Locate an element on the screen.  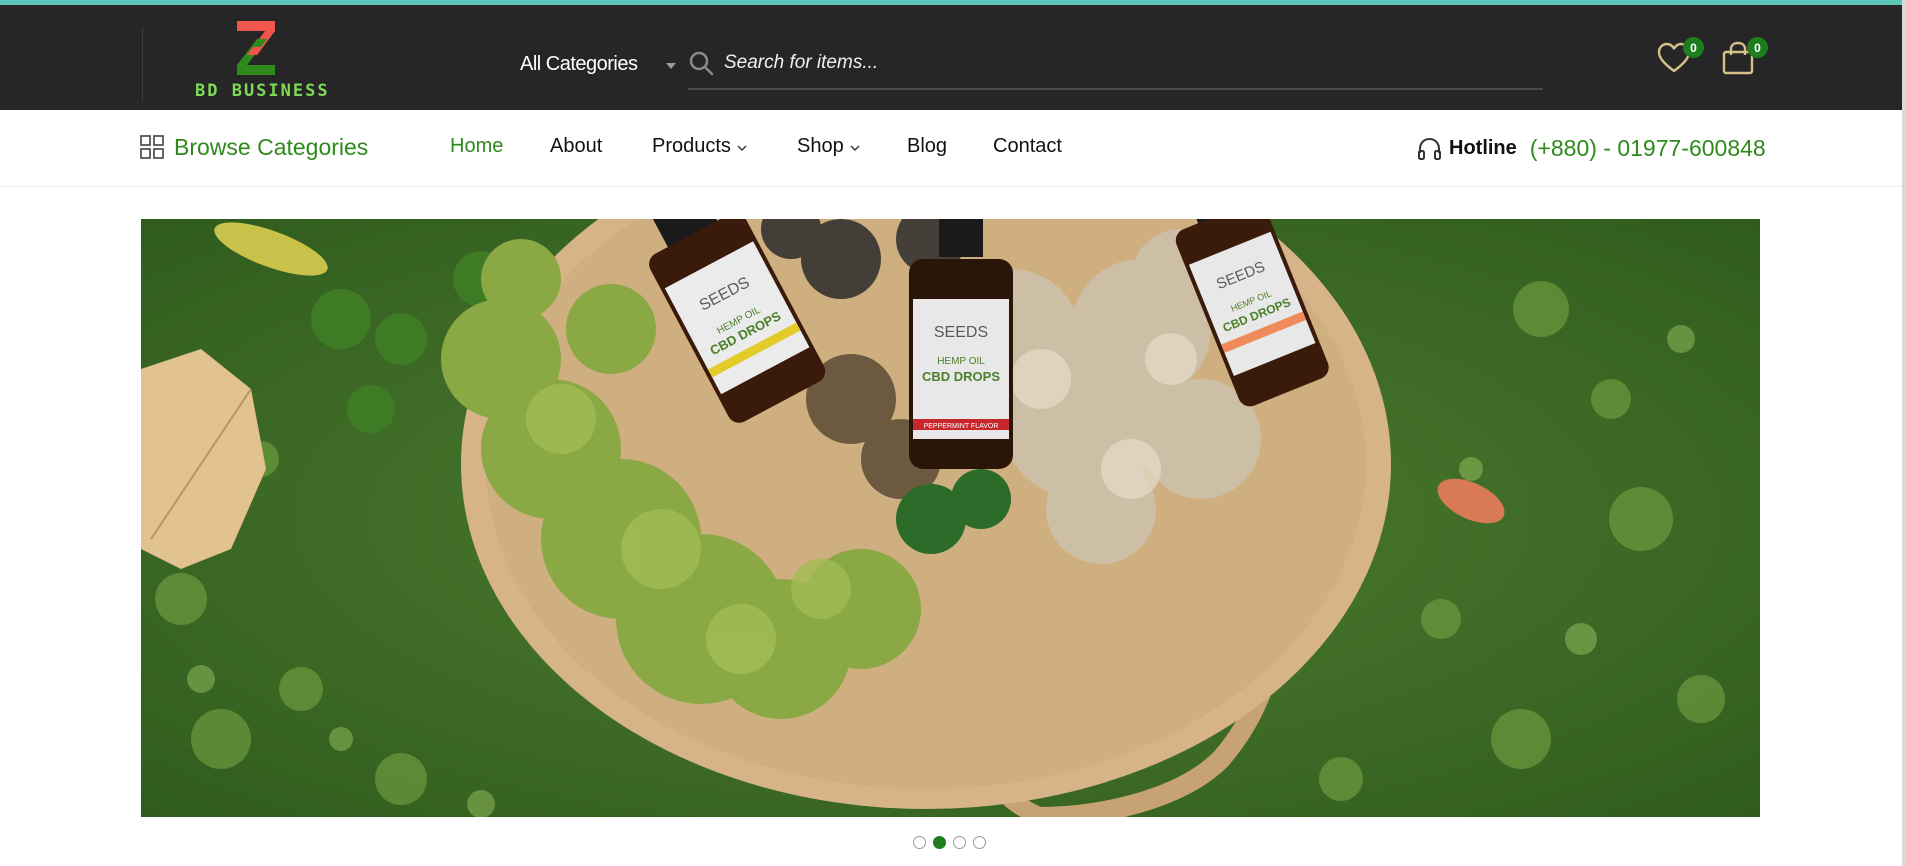
hotline-number: (+880) - 01977-600848 is located at coordinates (1648, 148).